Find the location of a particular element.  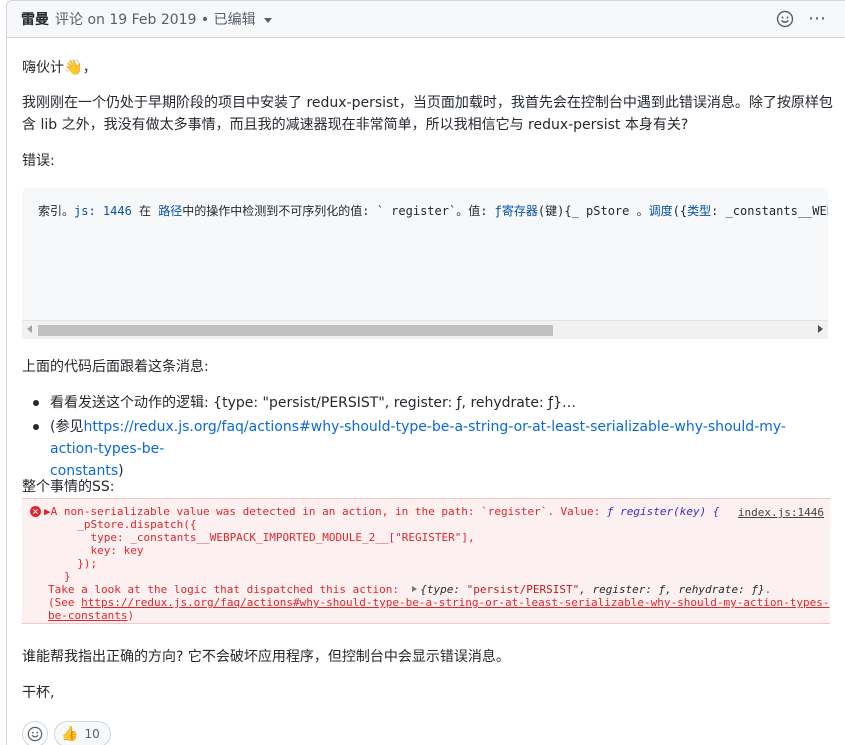

console-line-9-link: be-constants is located at coordinates (87, 615).